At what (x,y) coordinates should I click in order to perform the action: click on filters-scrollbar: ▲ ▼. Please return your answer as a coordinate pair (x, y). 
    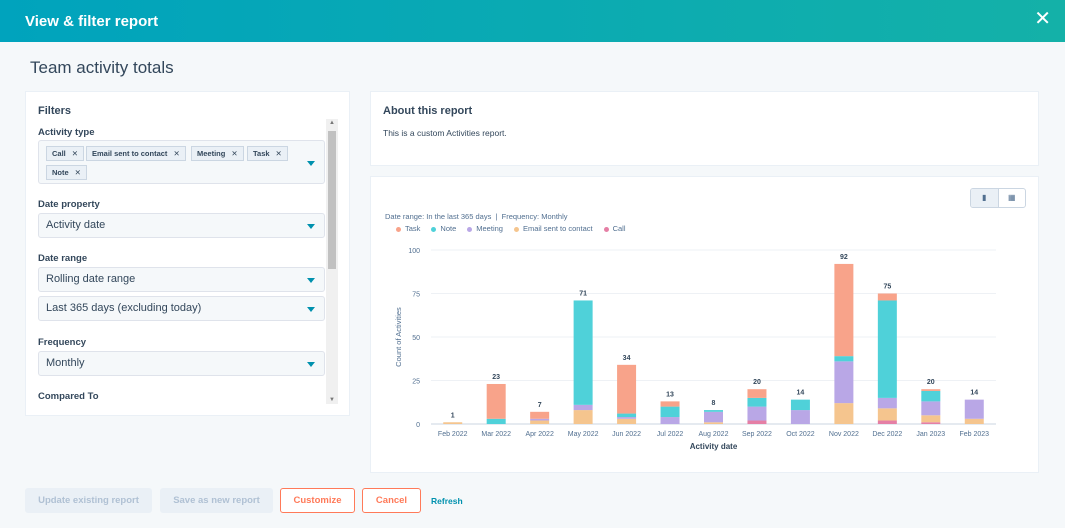
    Looking at the image, I should click on (332, 261).